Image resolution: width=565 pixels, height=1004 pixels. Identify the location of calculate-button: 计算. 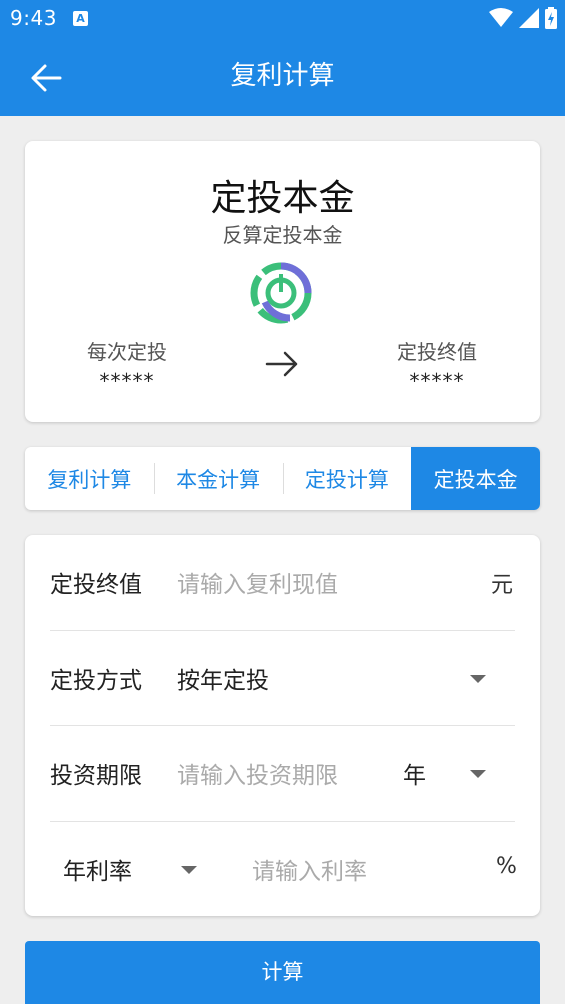
(282, 972).